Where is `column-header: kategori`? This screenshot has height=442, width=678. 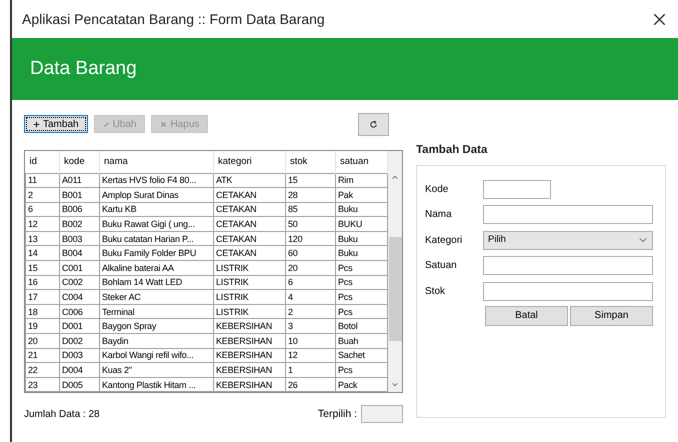 column-header: kategori is located at coordinates (250, 162).